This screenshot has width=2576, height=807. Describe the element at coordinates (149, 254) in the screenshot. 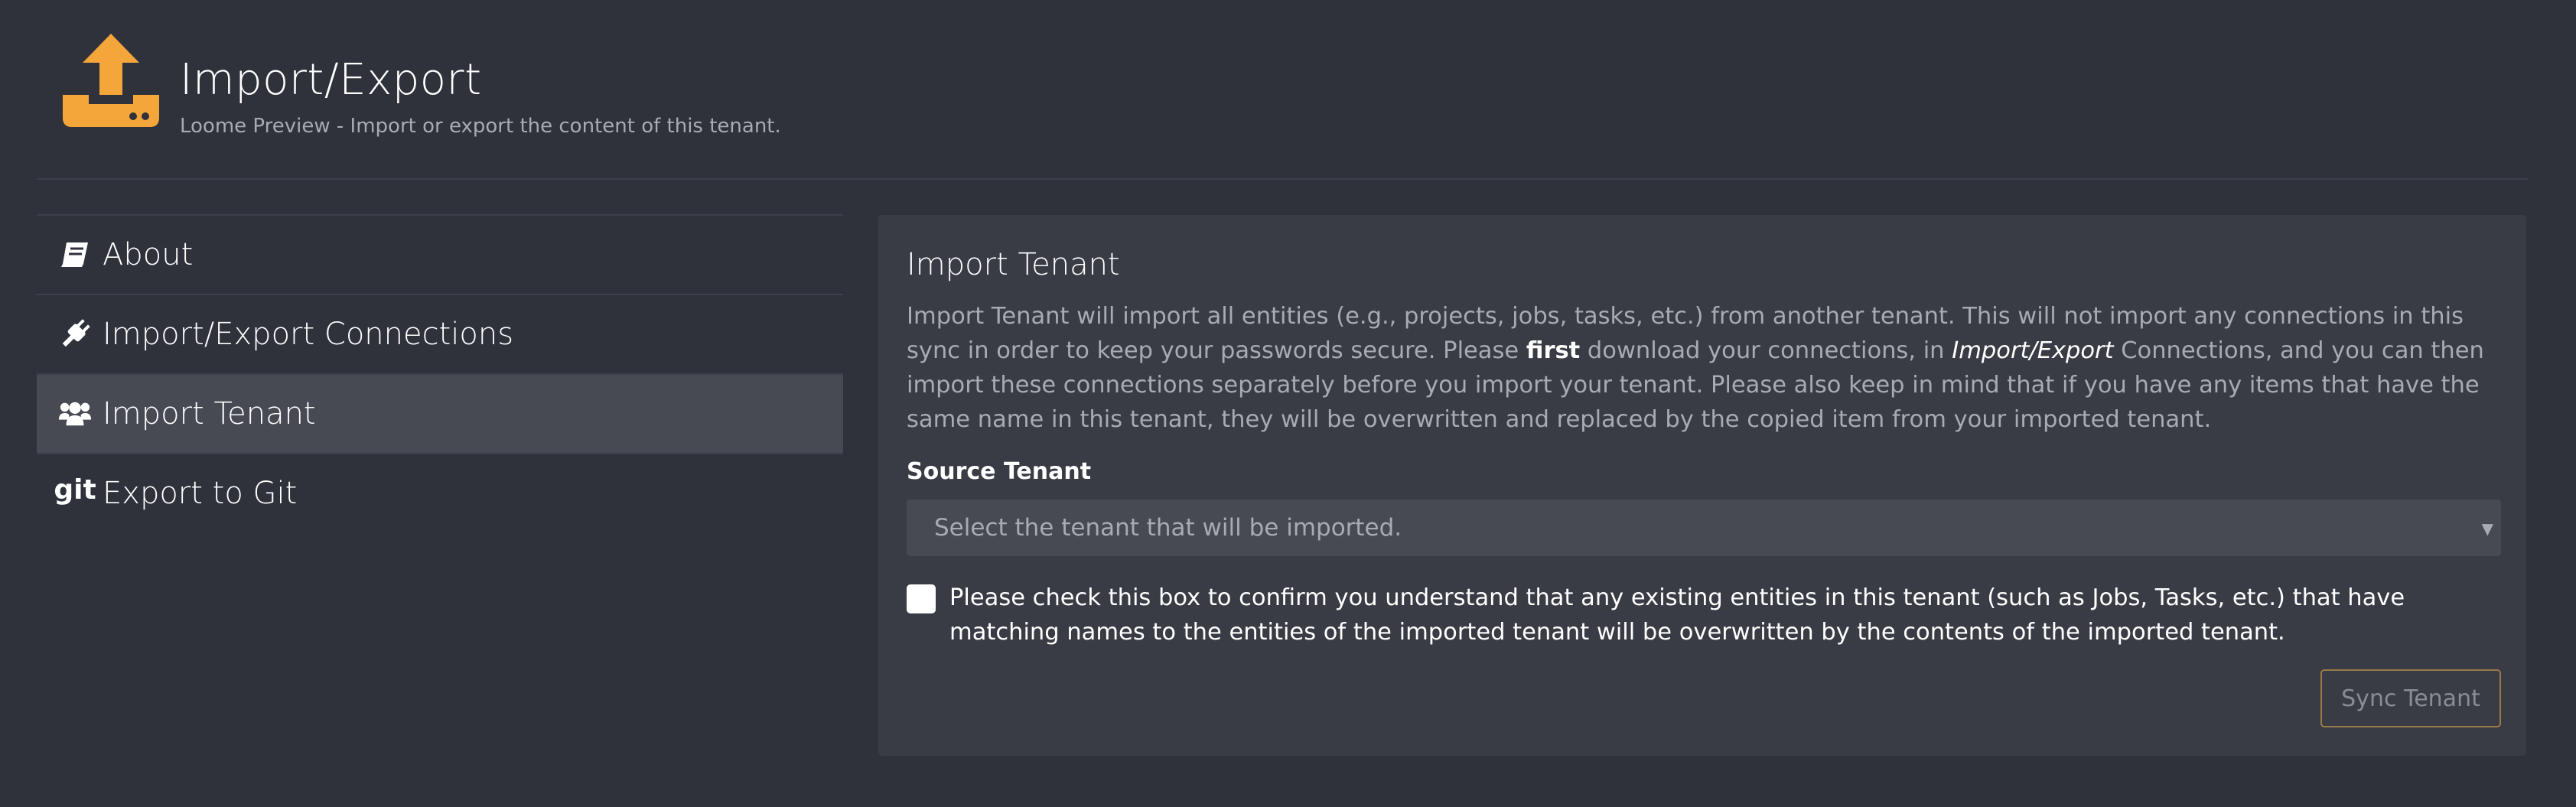

I see `sidebar-item-label: About` at that location.